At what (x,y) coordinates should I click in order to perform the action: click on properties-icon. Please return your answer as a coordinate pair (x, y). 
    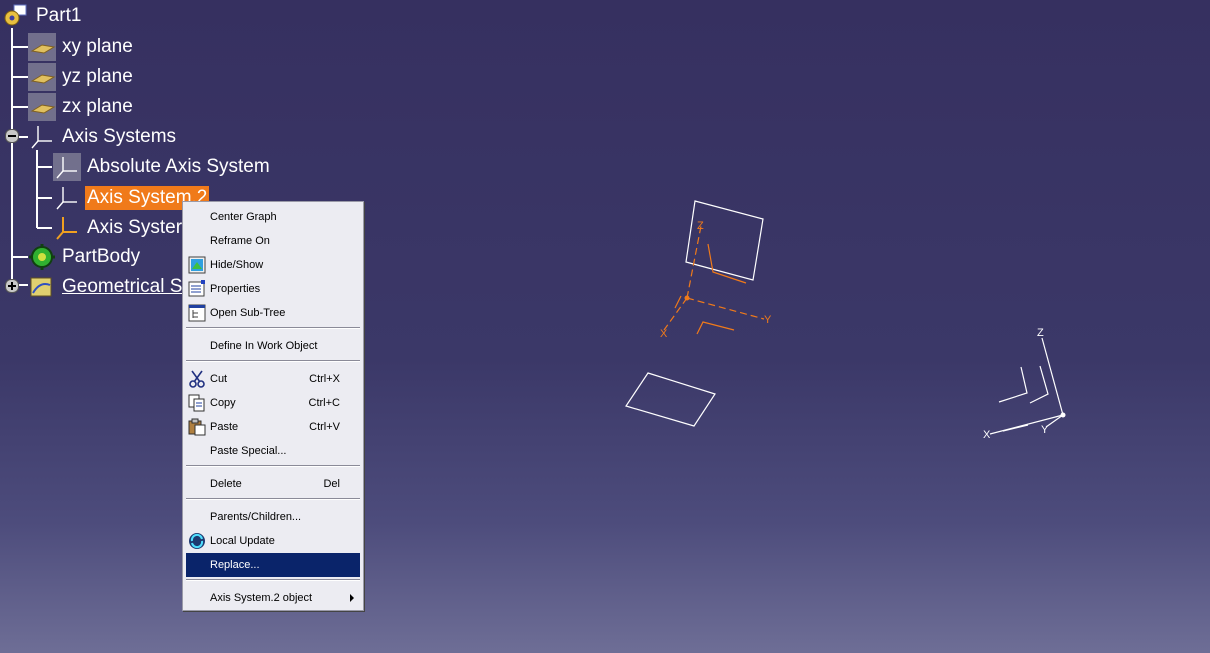
    Looking at the image, I should click on (197, 289).